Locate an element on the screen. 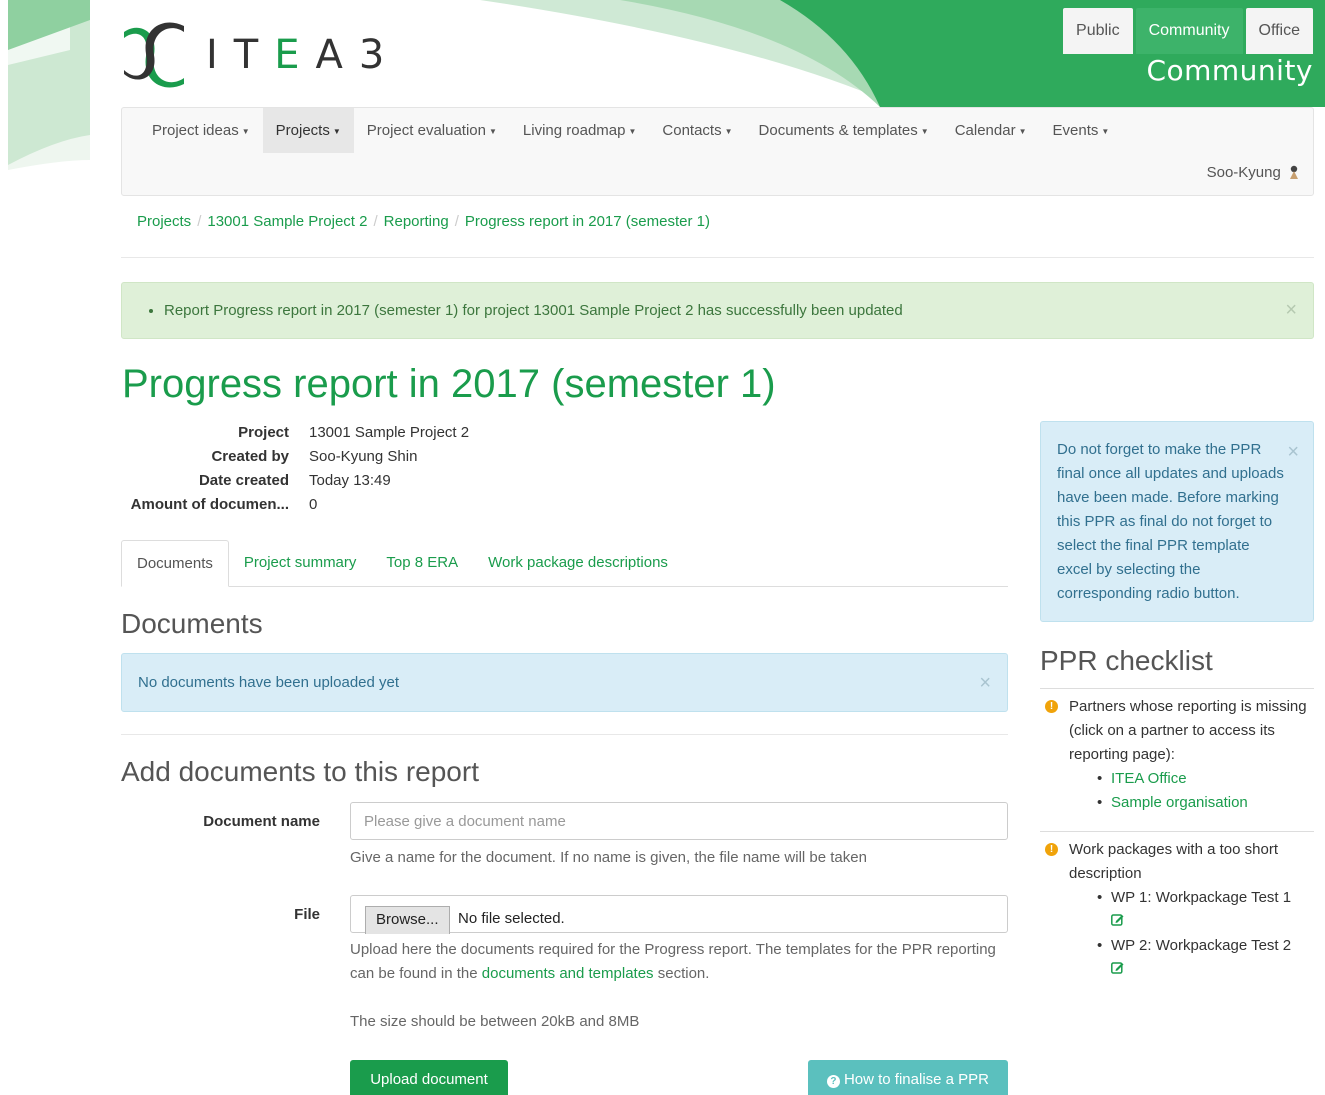 The height and width of the screenshot is (1095, 1325). project-link: 13001 Sample Project 2 is located at coordinates (389, 435).